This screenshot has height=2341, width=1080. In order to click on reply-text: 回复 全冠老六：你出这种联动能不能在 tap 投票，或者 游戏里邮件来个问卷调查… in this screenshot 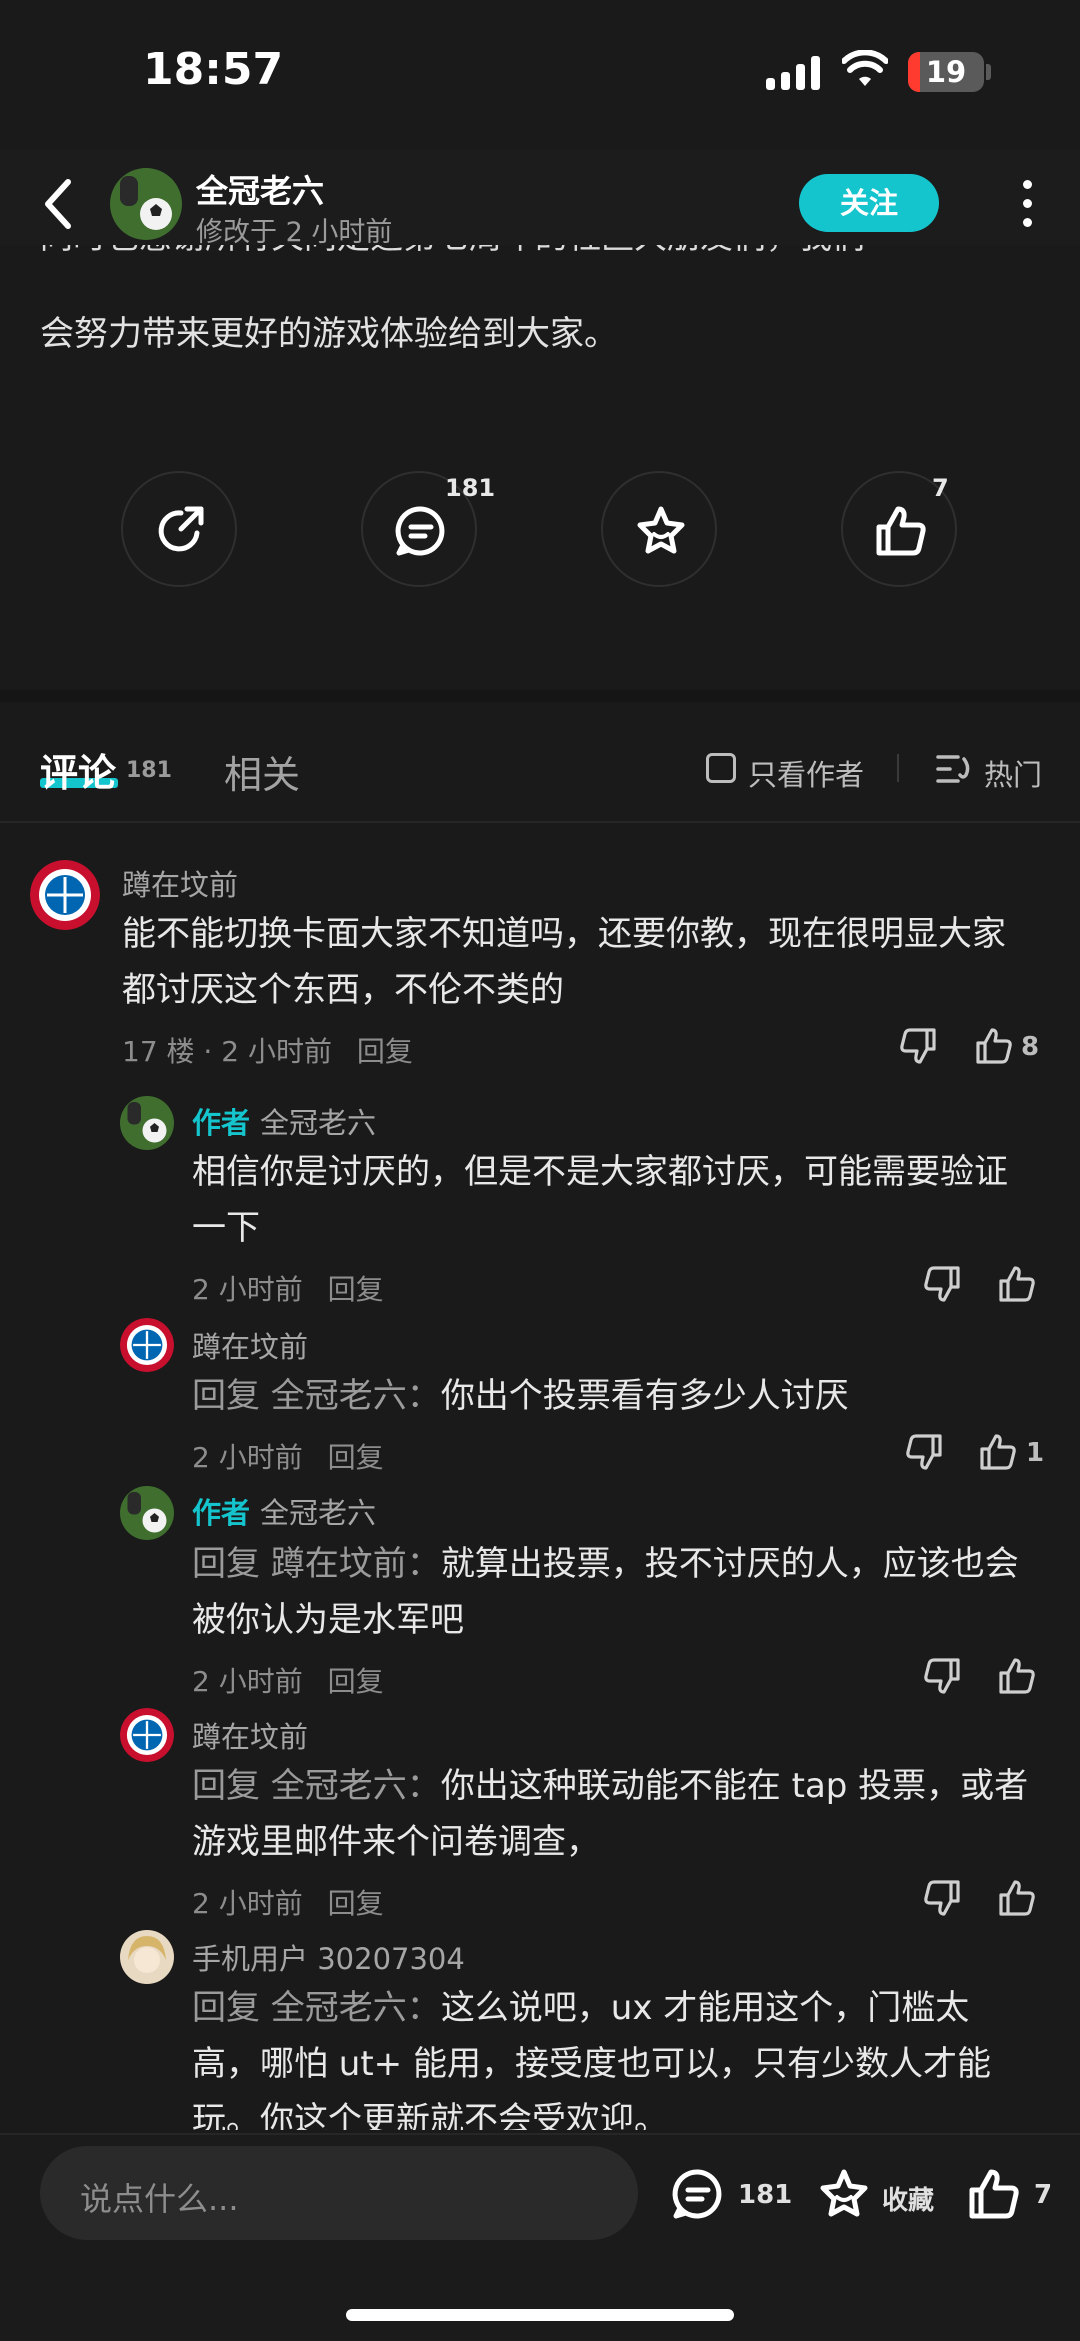, I will do `click(610, 1814)`.